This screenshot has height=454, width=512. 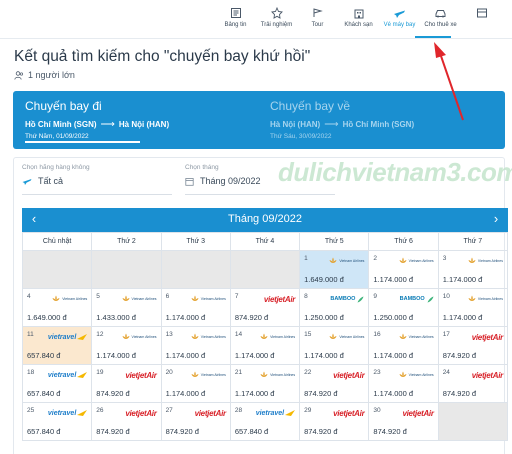 What do you see at coordinates (127, 346) in the screenshot?
I see `calendar-day-cell: 12 Vietnam Airlines 1.174.000 đ` at bounding box center [127, 346].